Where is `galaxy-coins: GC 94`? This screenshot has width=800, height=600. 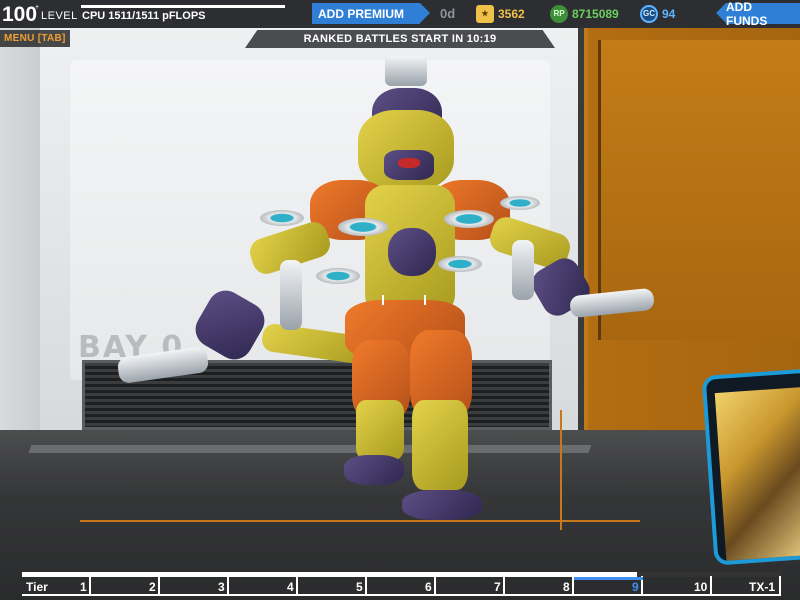
galaxy-coins: GC 94 is located at coordinates (657, 13).